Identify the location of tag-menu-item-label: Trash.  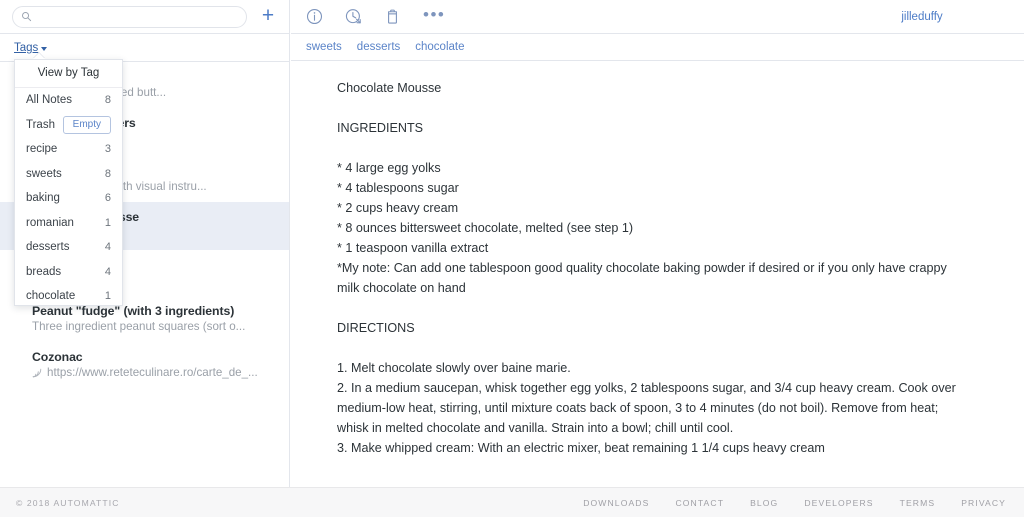
(40, 124).